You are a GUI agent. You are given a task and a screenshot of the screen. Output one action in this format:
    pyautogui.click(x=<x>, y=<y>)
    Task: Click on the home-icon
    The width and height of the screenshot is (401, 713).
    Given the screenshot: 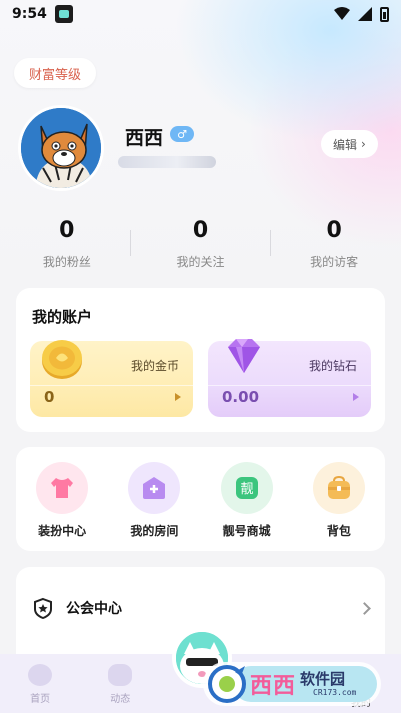 What is the action you would take?
    pyautogui.click(x=40, y=675)
    